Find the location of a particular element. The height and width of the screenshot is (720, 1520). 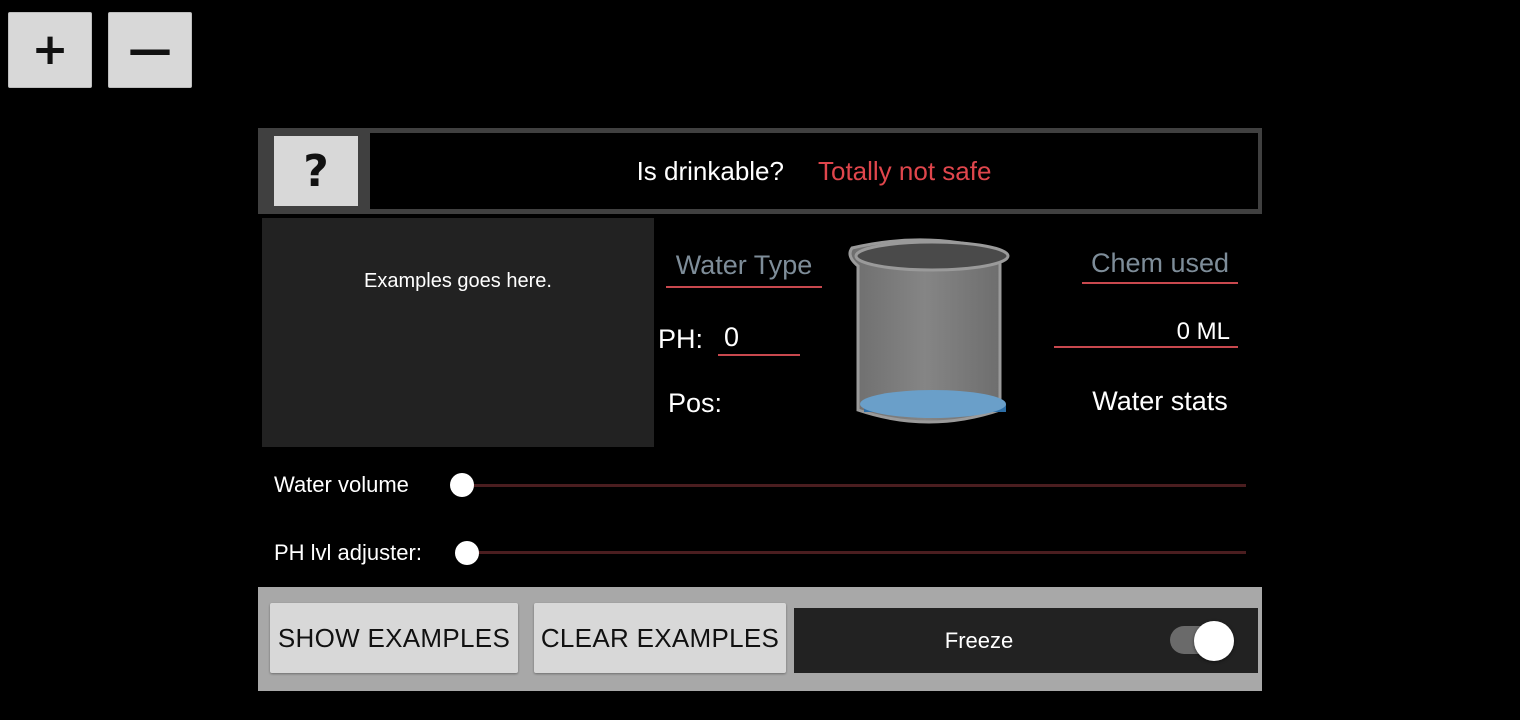

freeze-toggle-thumb is located at coordinates (1214, 641).